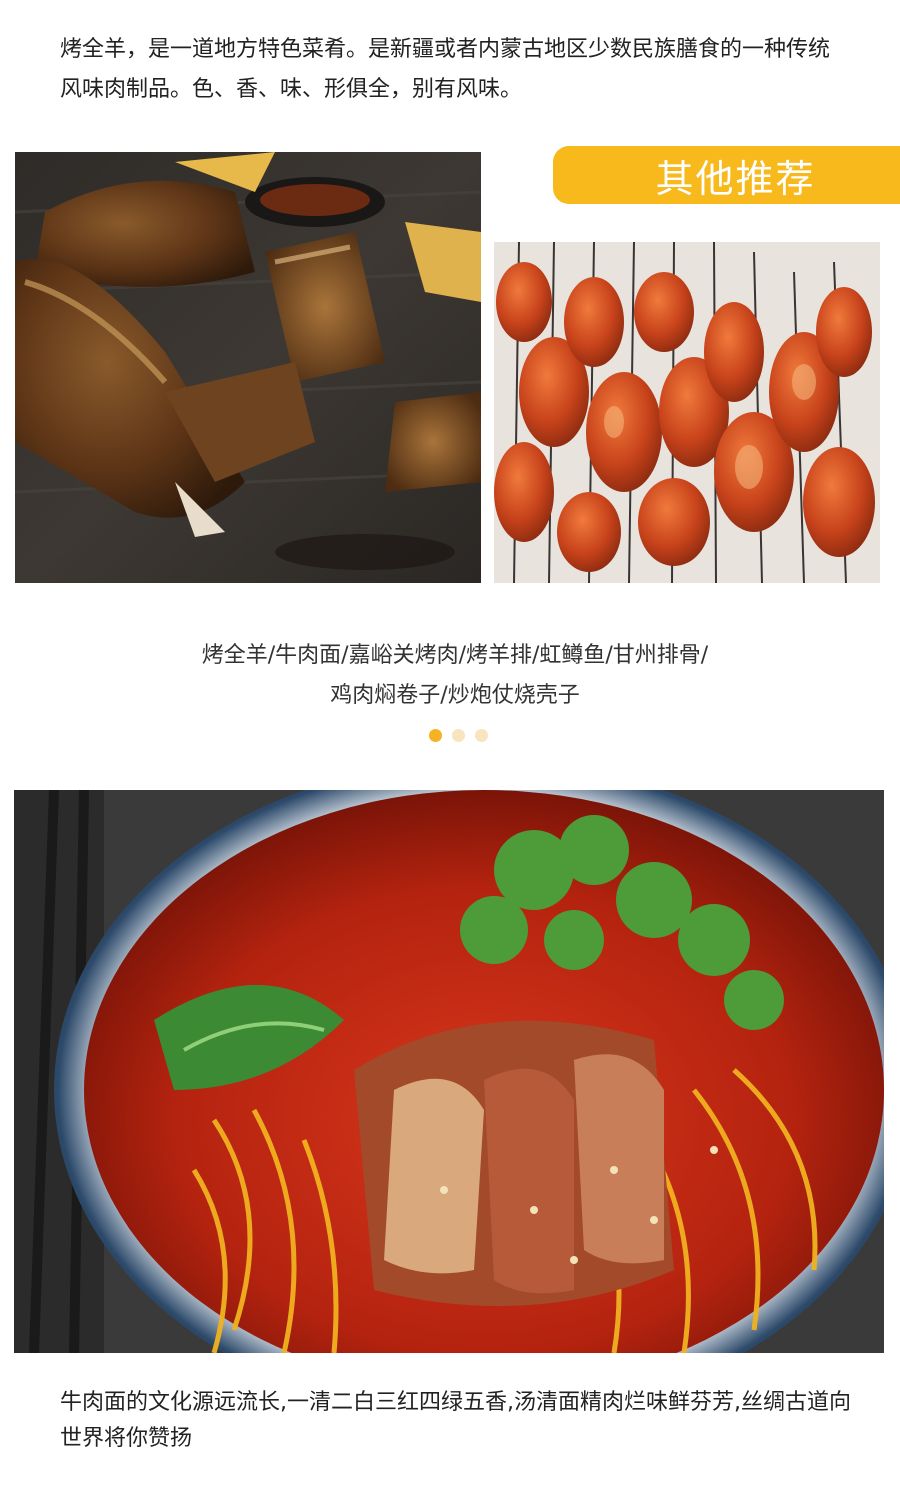  I want to click on recommend-banner: 其他推荐, so click(726, 175).